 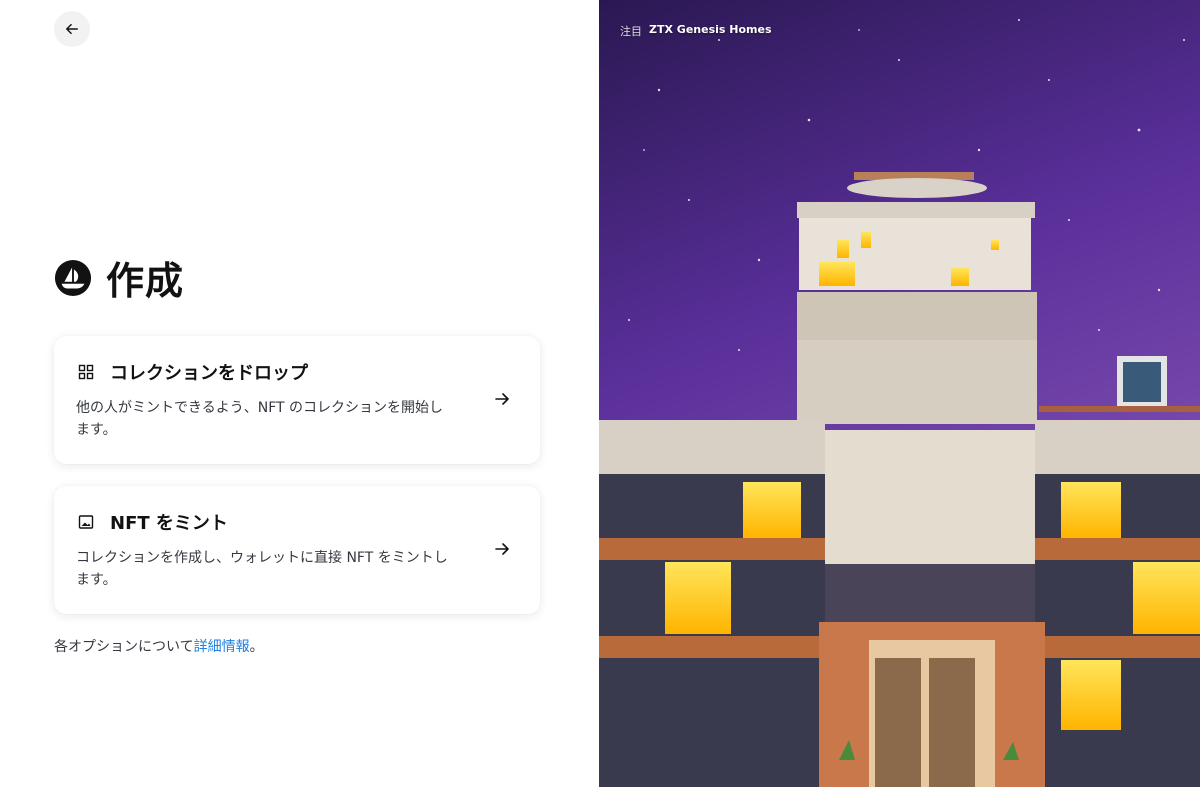 What do you see at coordinates (710, 31) in the screenshot?
I see `featured-collection-name: ZTX Genesis Homes` at bounding box center [710, 31].